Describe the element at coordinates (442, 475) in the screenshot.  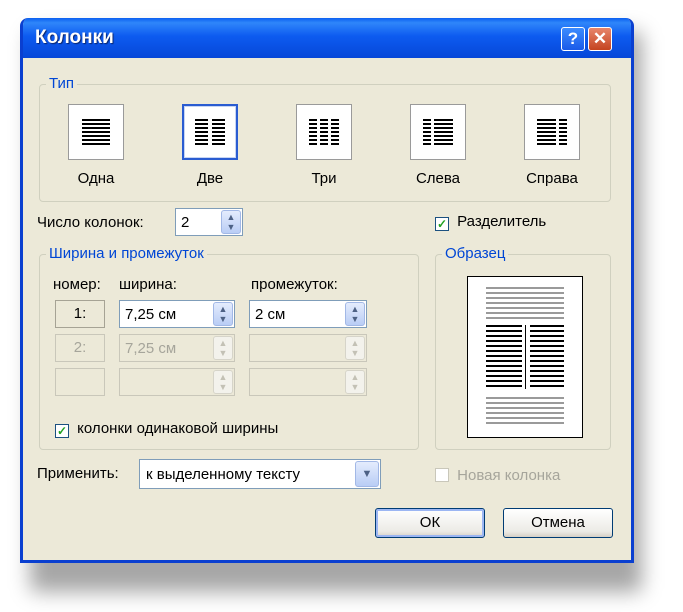
I see `new-column-check-icon` at that location.